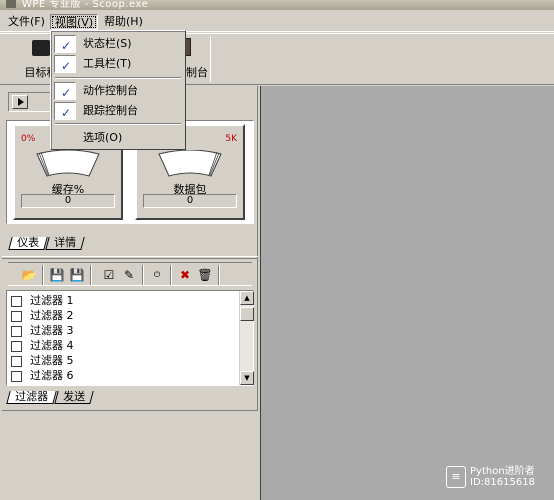 This screenshot has width=554, height=500. I want to click on delete-icon: ✖, so click(185, 275).